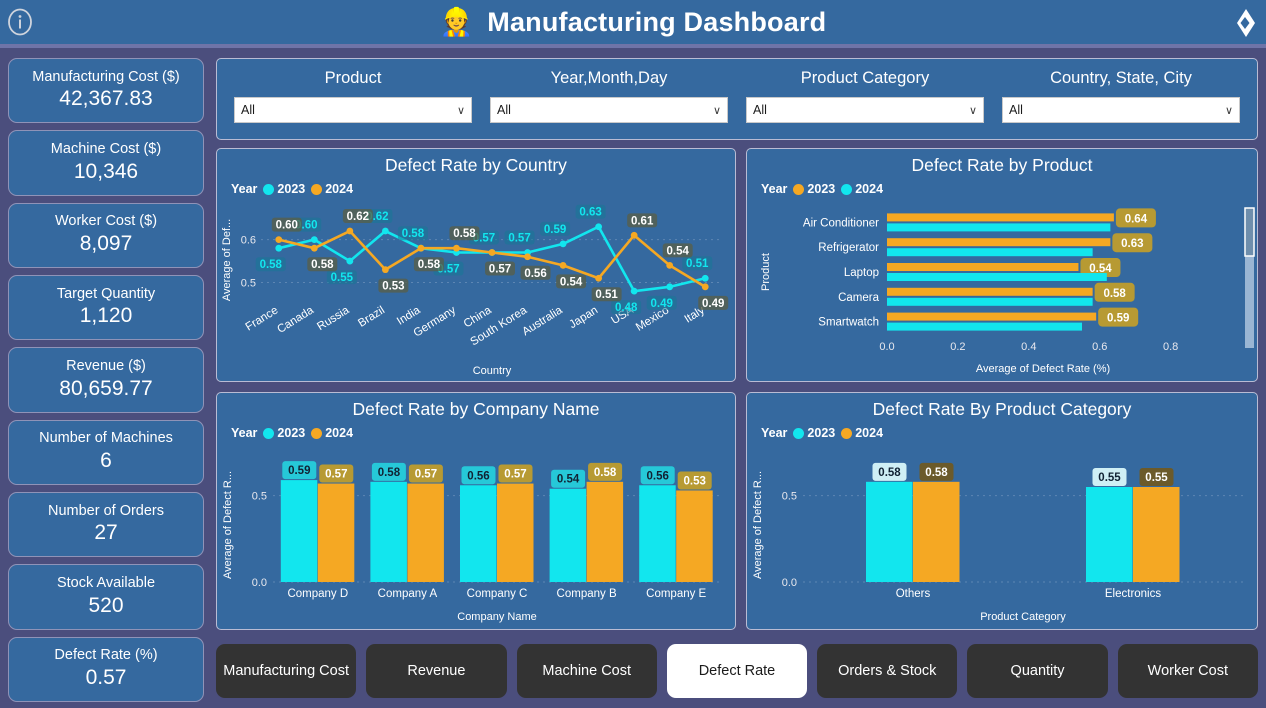 The width and height of the screenshot is (1266, 708). I want to click on legend-country: Year 2023 2024, so click(483, 189).